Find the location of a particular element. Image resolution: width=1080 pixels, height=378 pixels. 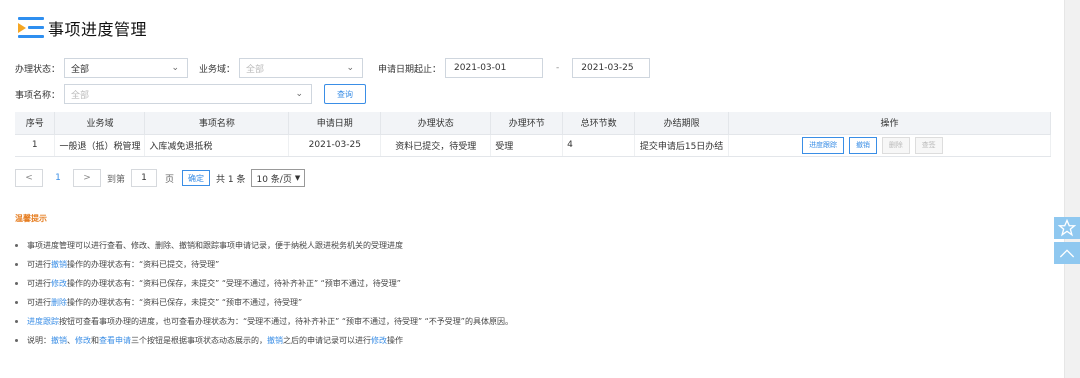

table-header-row: 序号 业务域 事项名称 申请日期 办理状态 办理环节 总环节数 办结期限 操作 is located at coordinates (533, 123).